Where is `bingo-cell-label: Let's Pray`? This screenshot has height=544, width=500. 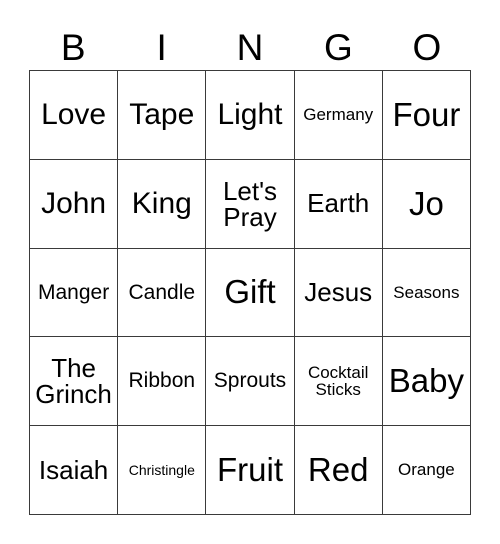
bingo-cell-label: Let's Pray is located at coordinates (250, 203).